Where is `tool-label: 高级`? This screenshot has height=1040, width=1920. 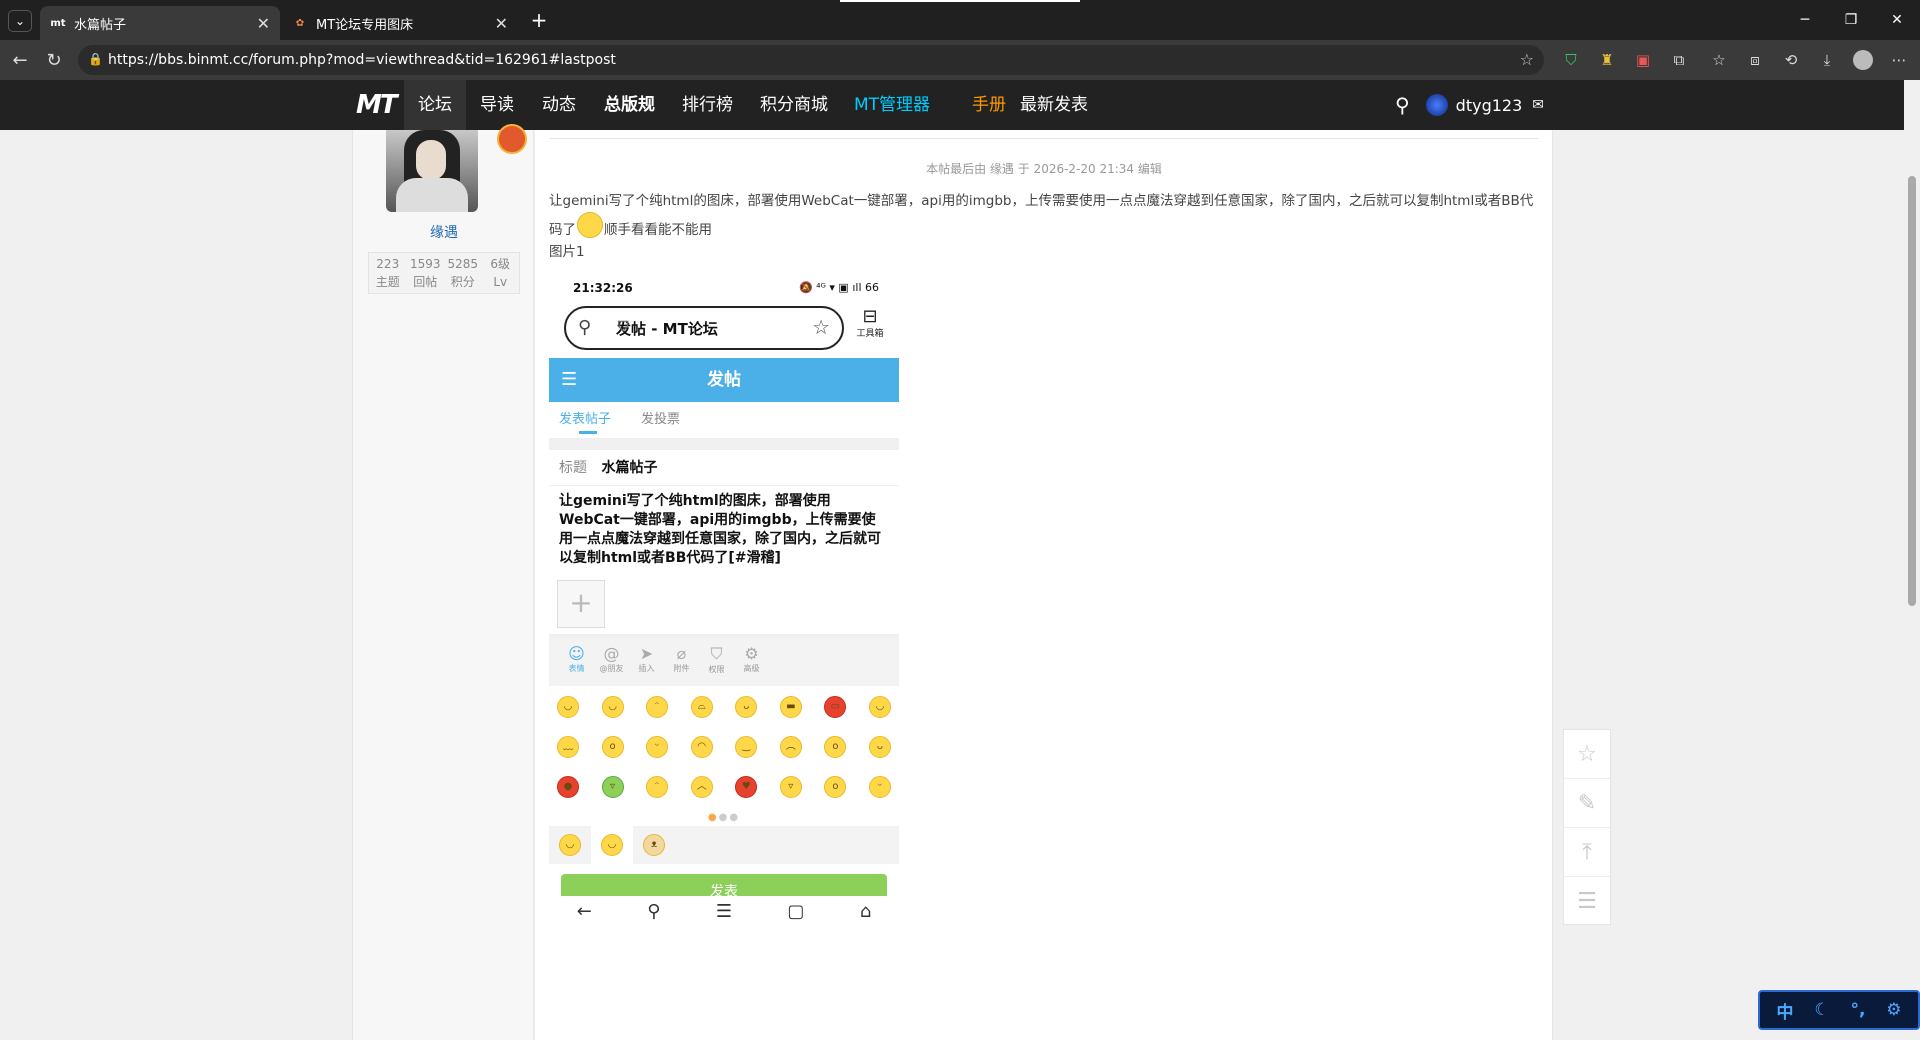
tool-label: 高级 is located at coordinates (751, 668).